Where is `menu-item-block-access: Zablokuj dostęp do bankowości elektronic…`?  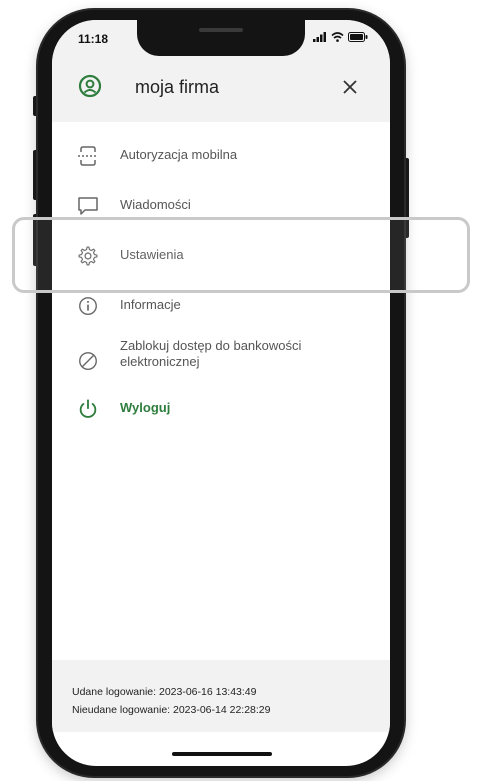 menu-item-block-access: Zablokuj dostęp do bankowości elektronic… is located at coordinates (221, 360).